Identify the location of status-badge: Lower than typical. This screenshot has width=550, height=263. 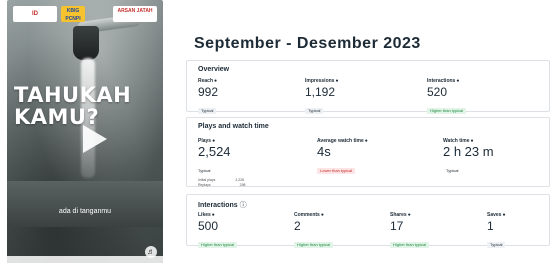
(336, 171).